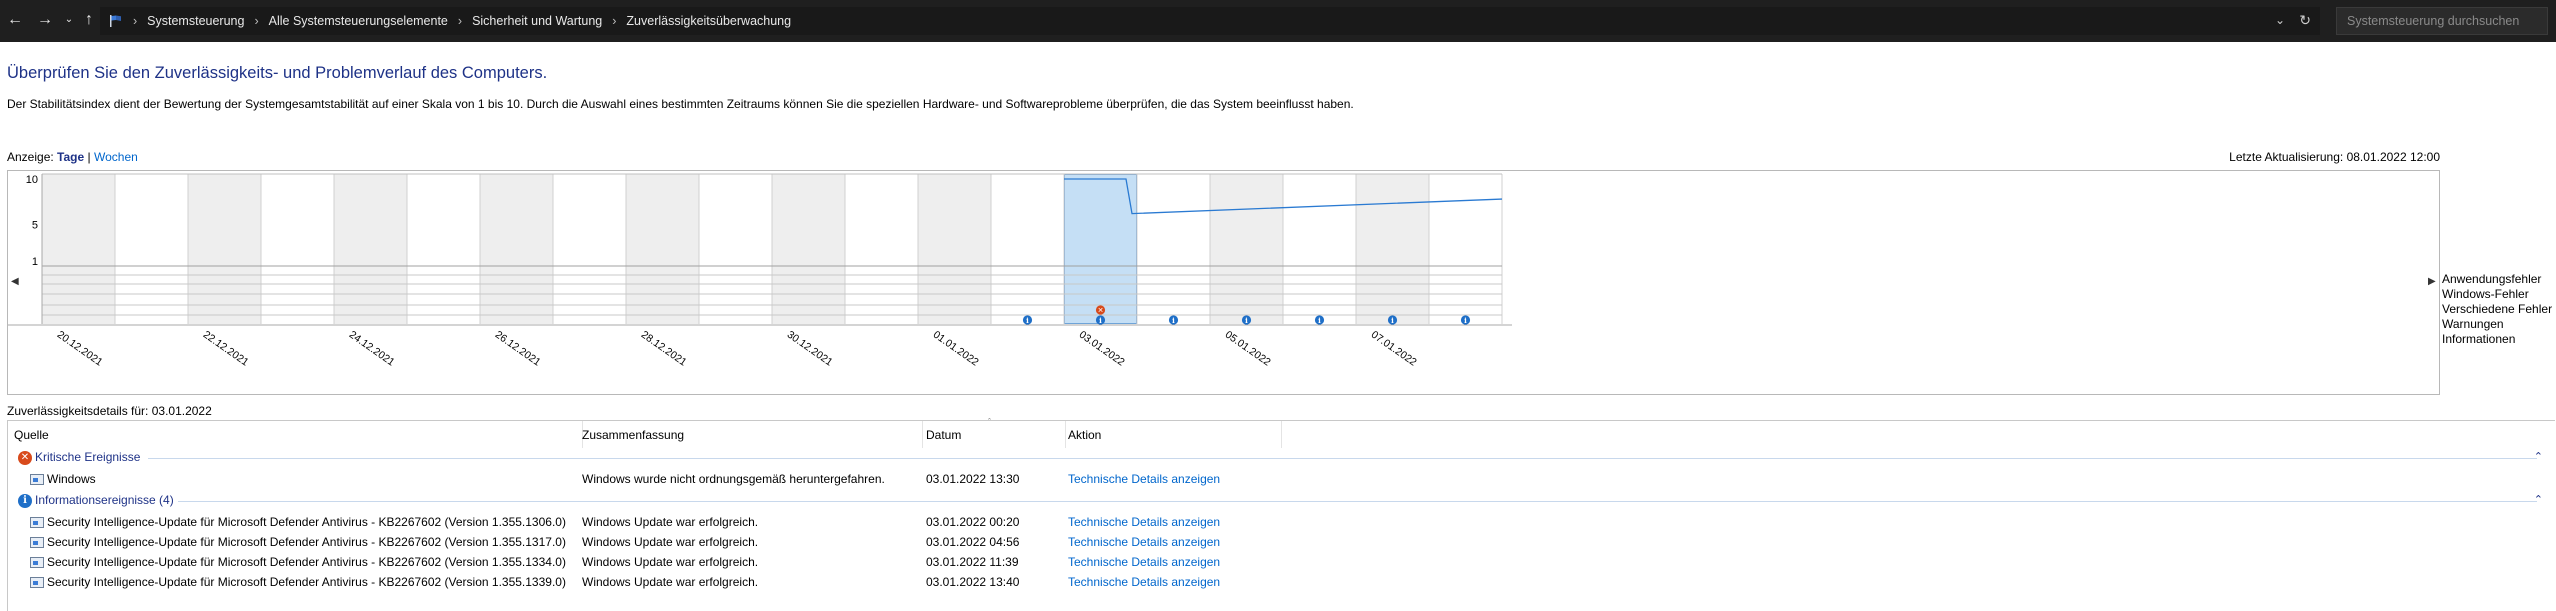  I want to click on up-arrow-icon: ↑, so click(89, 20).